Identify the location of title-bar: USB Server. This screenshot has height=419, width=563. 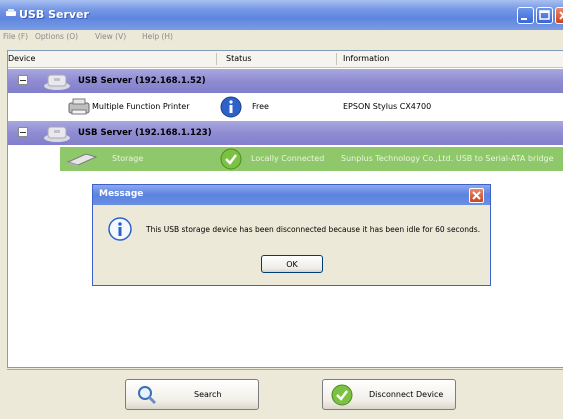
(281, 15).